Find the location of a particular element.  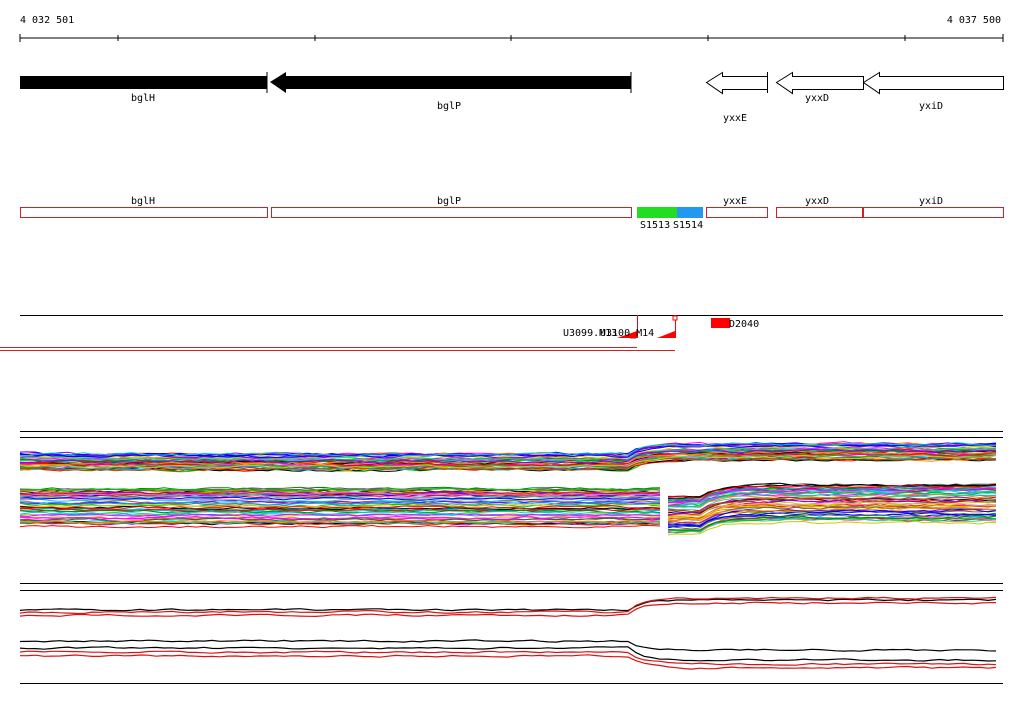

site-label-D2040: D2040 is located at coordinates (744, 324).